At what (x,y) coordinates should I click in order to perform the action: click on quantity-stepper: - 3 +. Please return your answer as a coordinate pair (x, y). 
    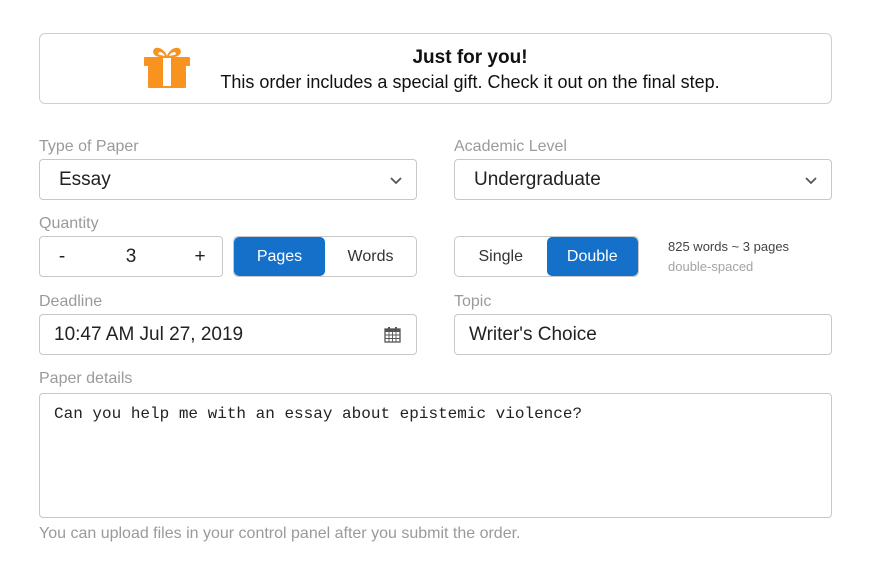
    Looking at the image, I should click on (131, 256).